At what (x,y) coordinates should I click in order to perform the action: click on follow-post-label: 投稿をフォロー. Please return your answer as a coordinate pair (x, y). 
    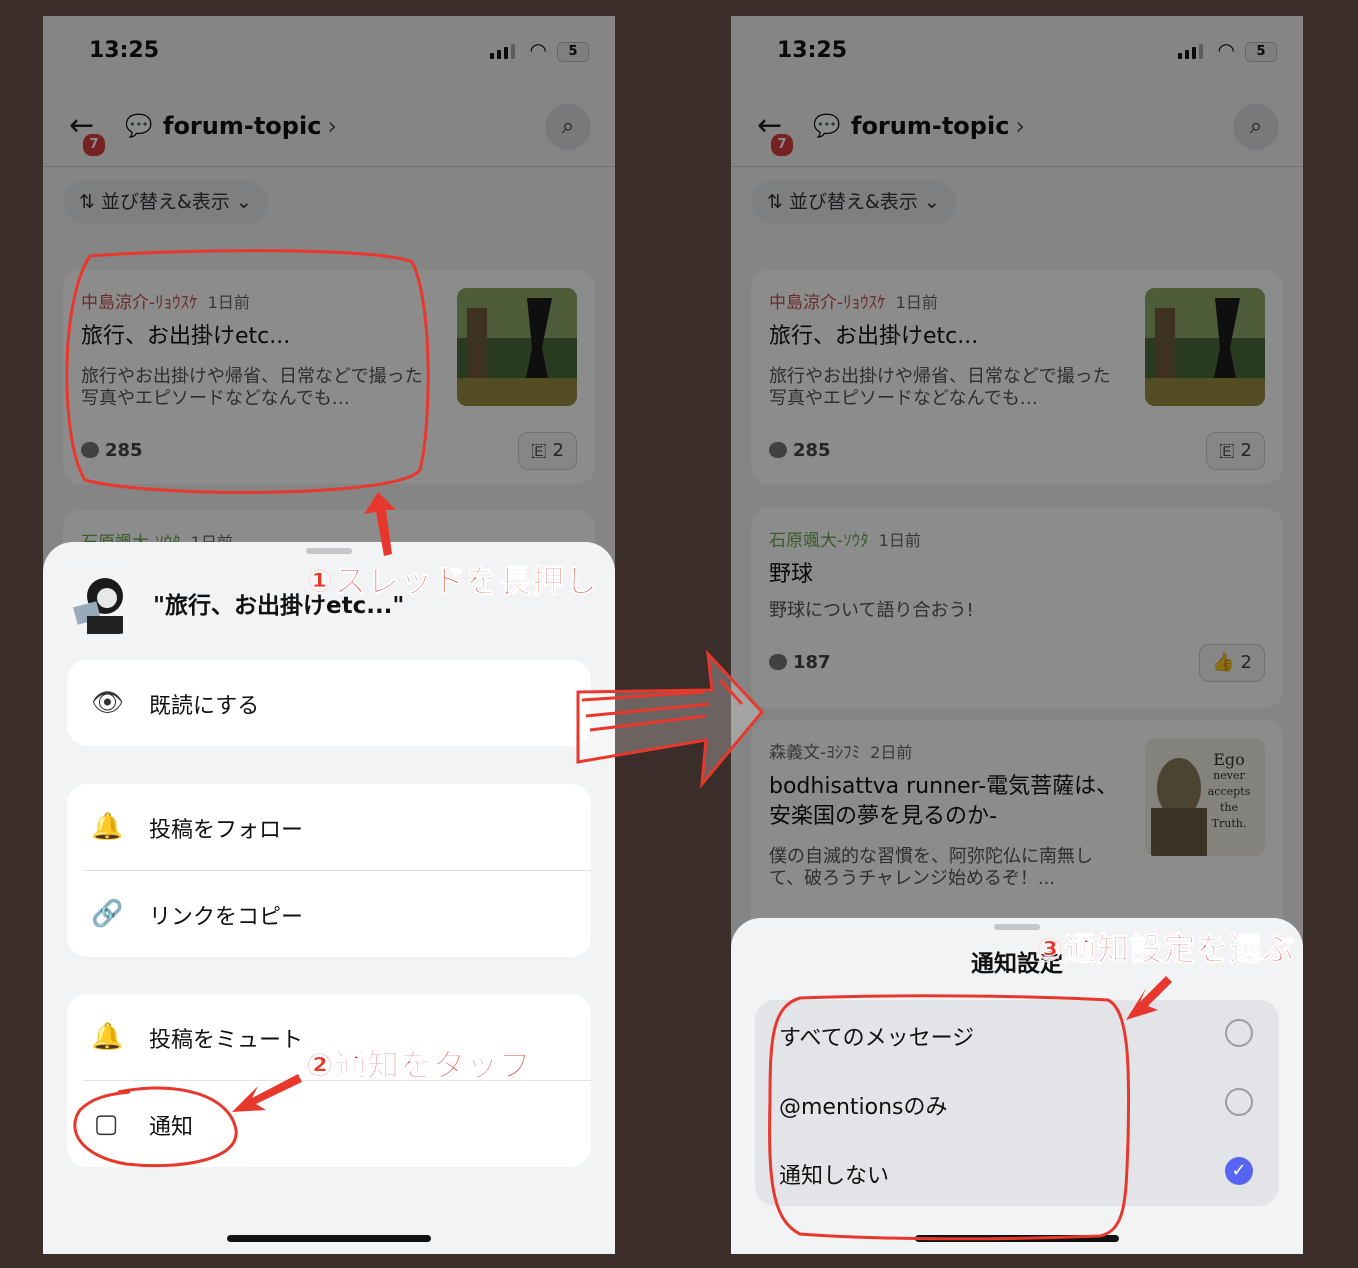
    Looking at the image, I should click on (226, 830).